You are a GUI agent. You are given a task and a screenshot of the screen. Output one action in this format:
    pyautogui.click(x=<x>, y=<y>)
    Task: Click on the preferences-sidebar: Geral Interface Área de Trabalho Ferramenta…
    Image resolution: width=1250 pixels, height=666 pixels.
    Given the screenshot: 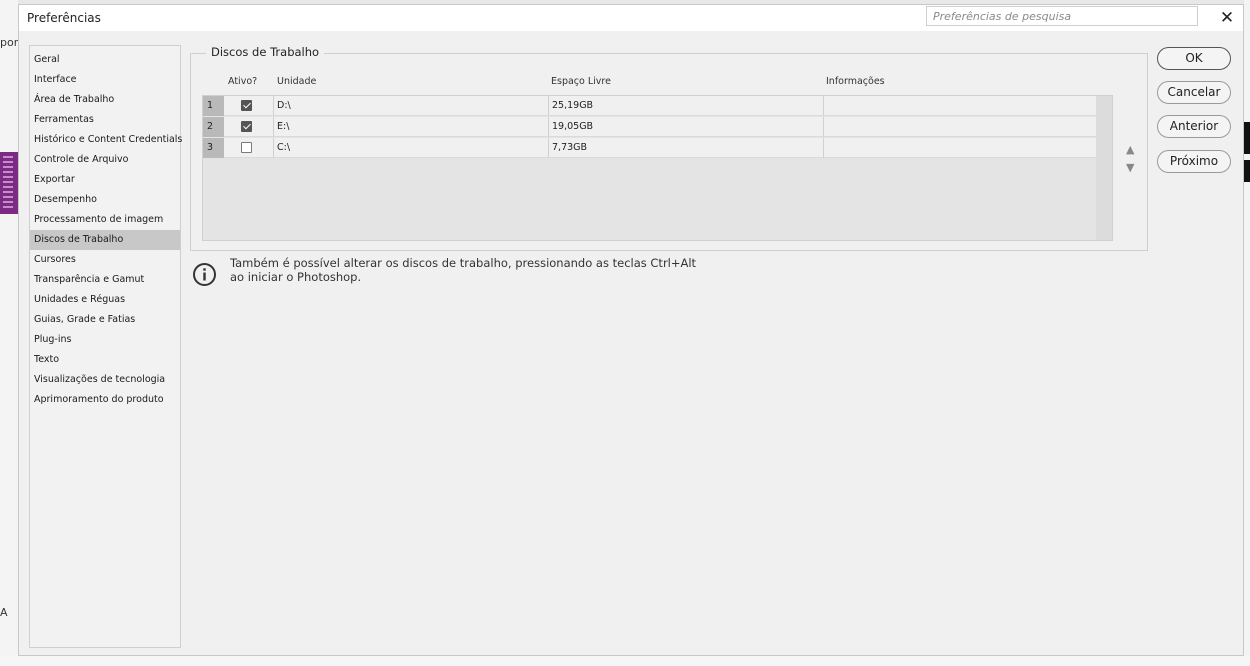 What is the action you would take?
    pyautogui.click(x=105, y=346)
    